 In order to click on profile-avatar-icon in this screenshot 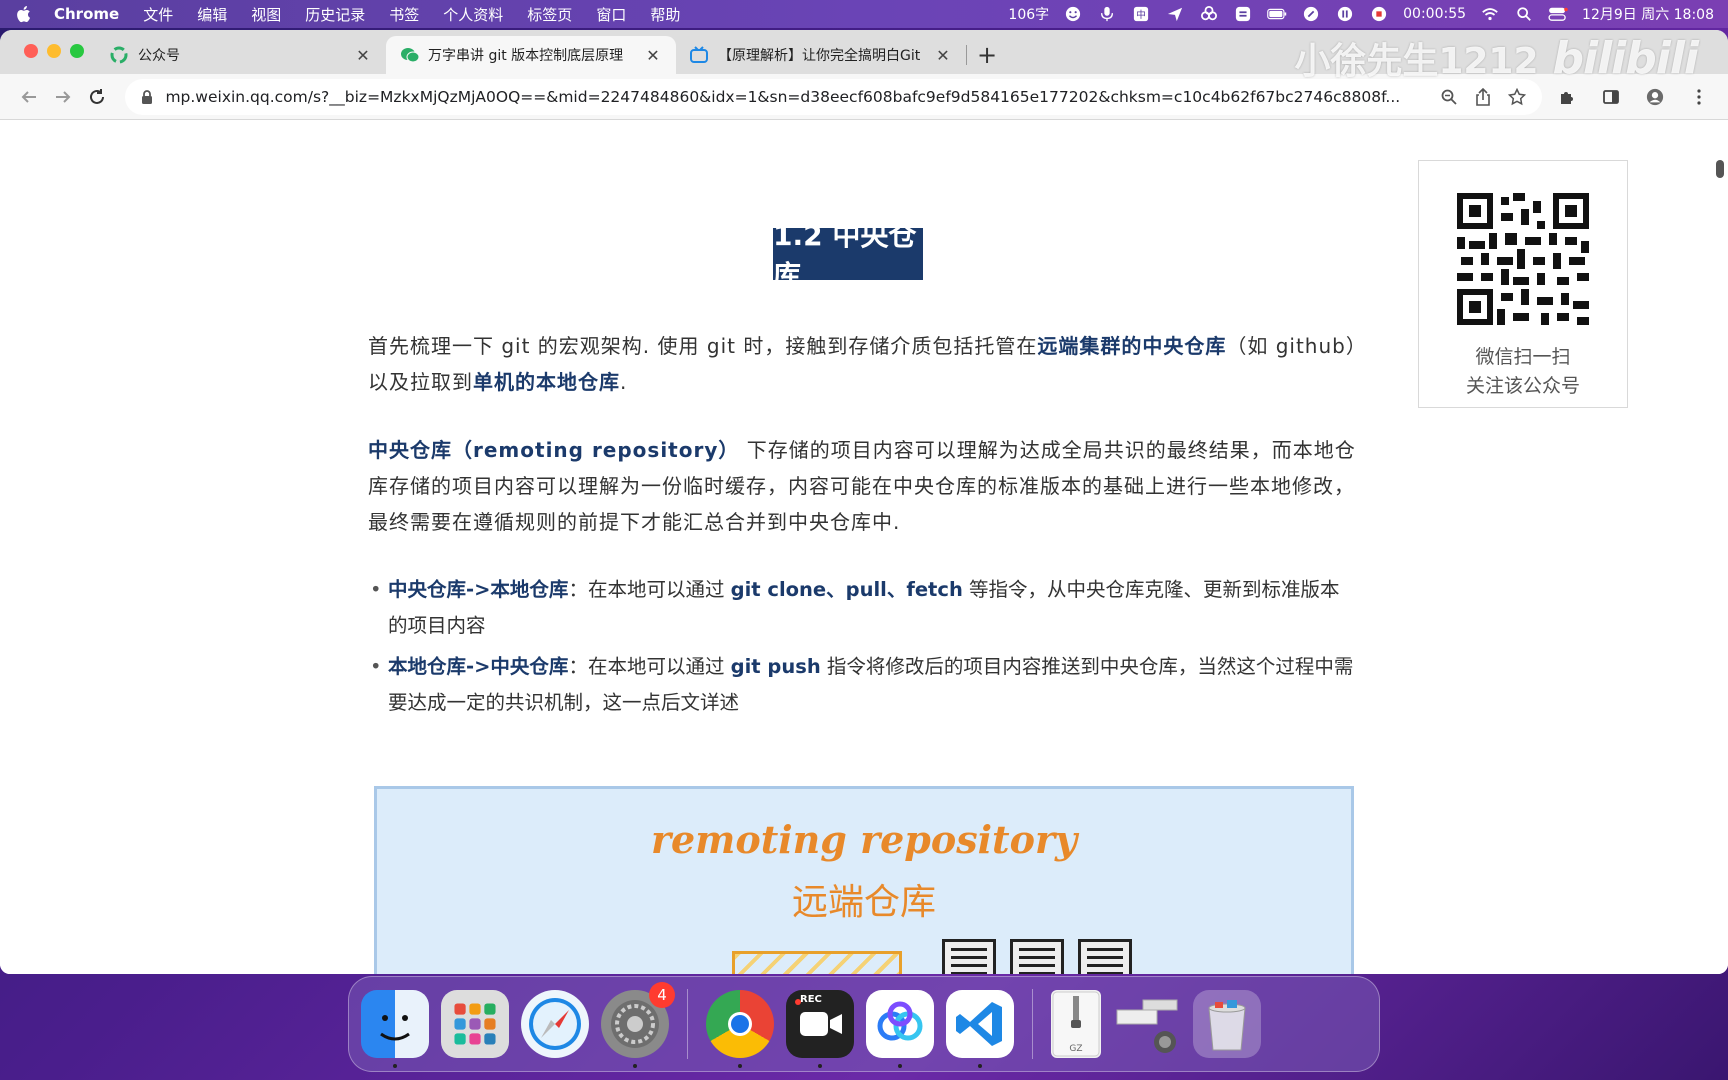, I will do `click(1655, 97)`.